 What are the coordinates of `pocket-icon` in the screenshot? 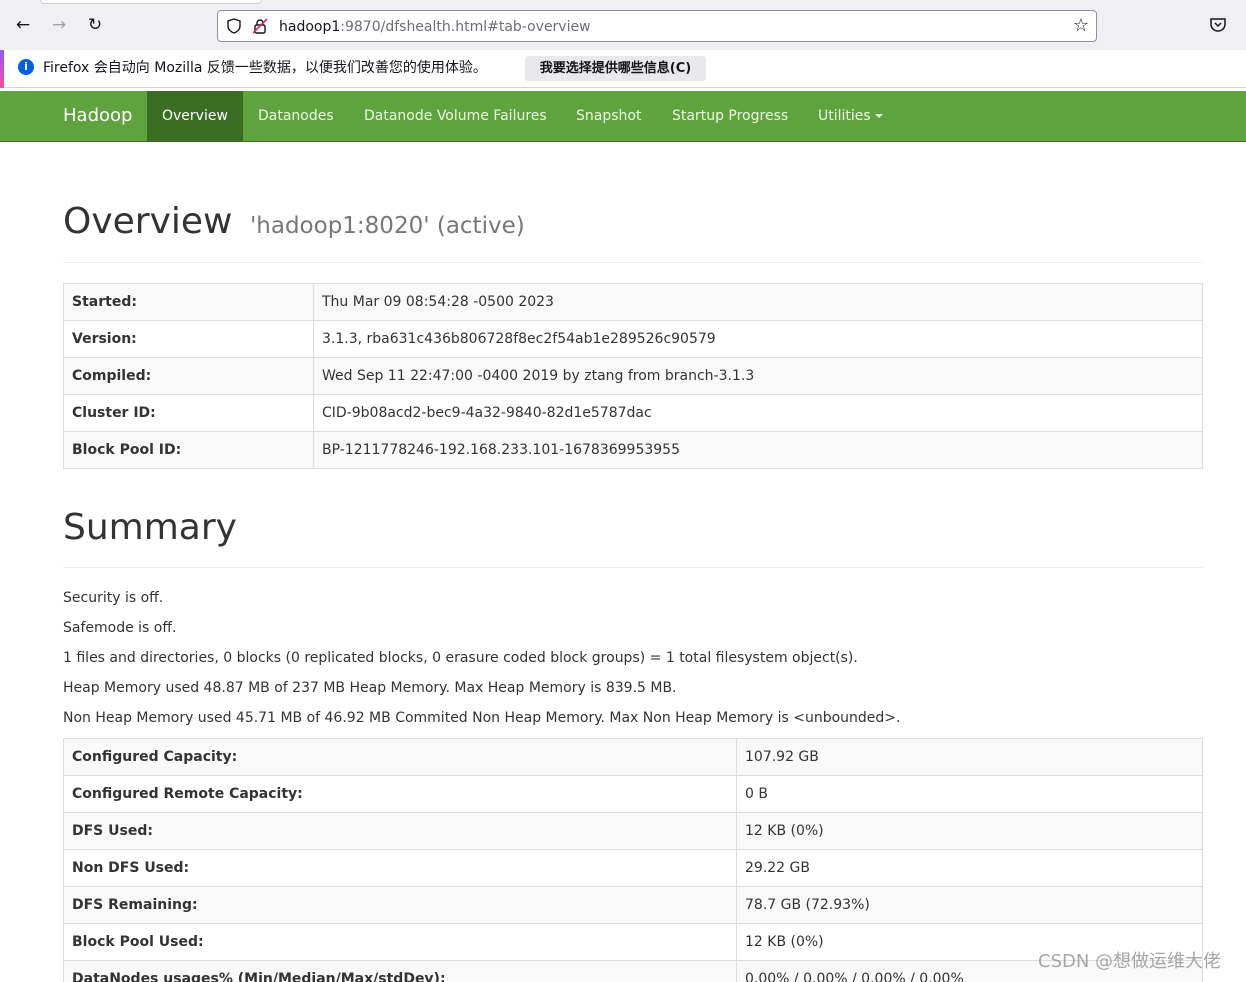 It's located at (1218, 25).